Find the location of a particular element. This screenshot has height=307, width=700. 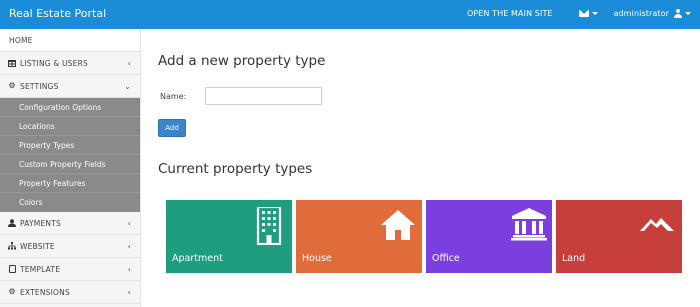

top-right-menu: OPEN THE MAIN SITE administrator is located at coordinates (579, 13).